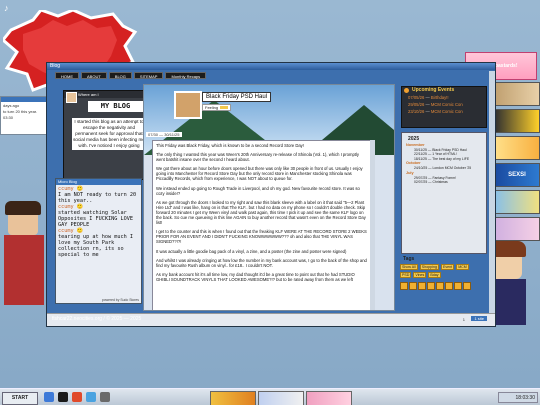 Image resolution: width=540 pixels, height=405 pixels. What do you see at coordinates (115, 106) in the screenshot?
I see `blog-title: MY BLOG` at bounding box center [115, 106].